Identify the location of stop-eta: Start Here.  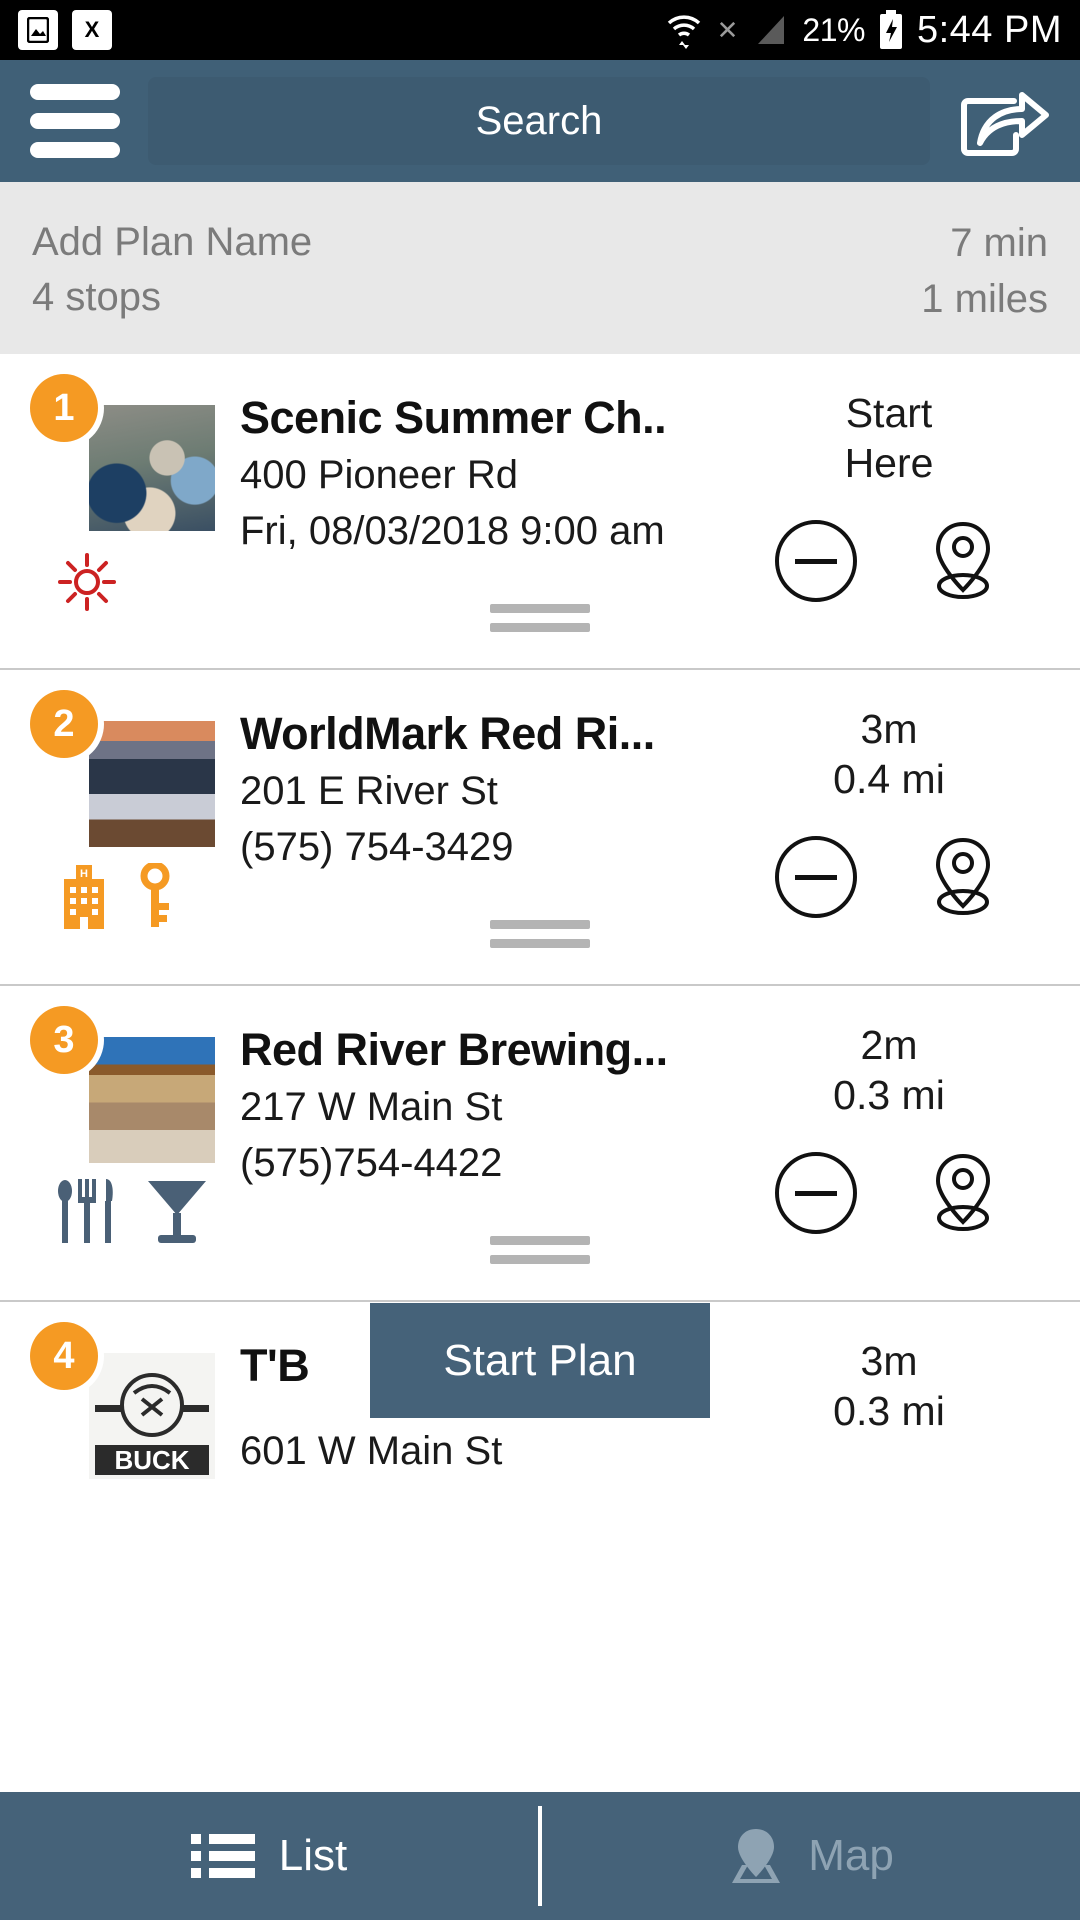
(889, 438).